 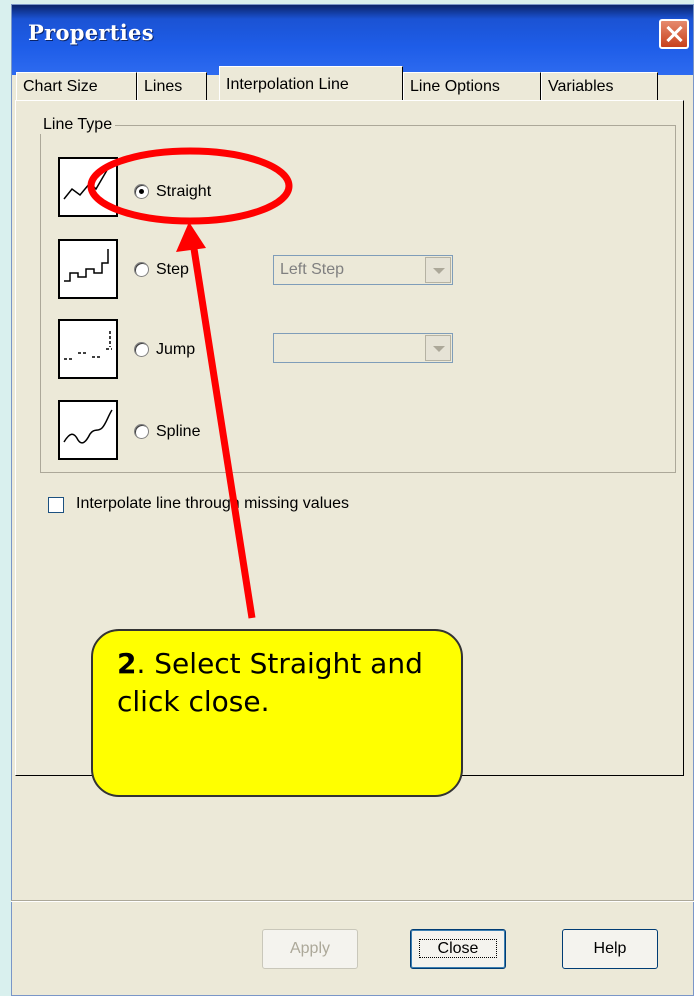 I want to click on radio-step, so click(x=141, y=269).